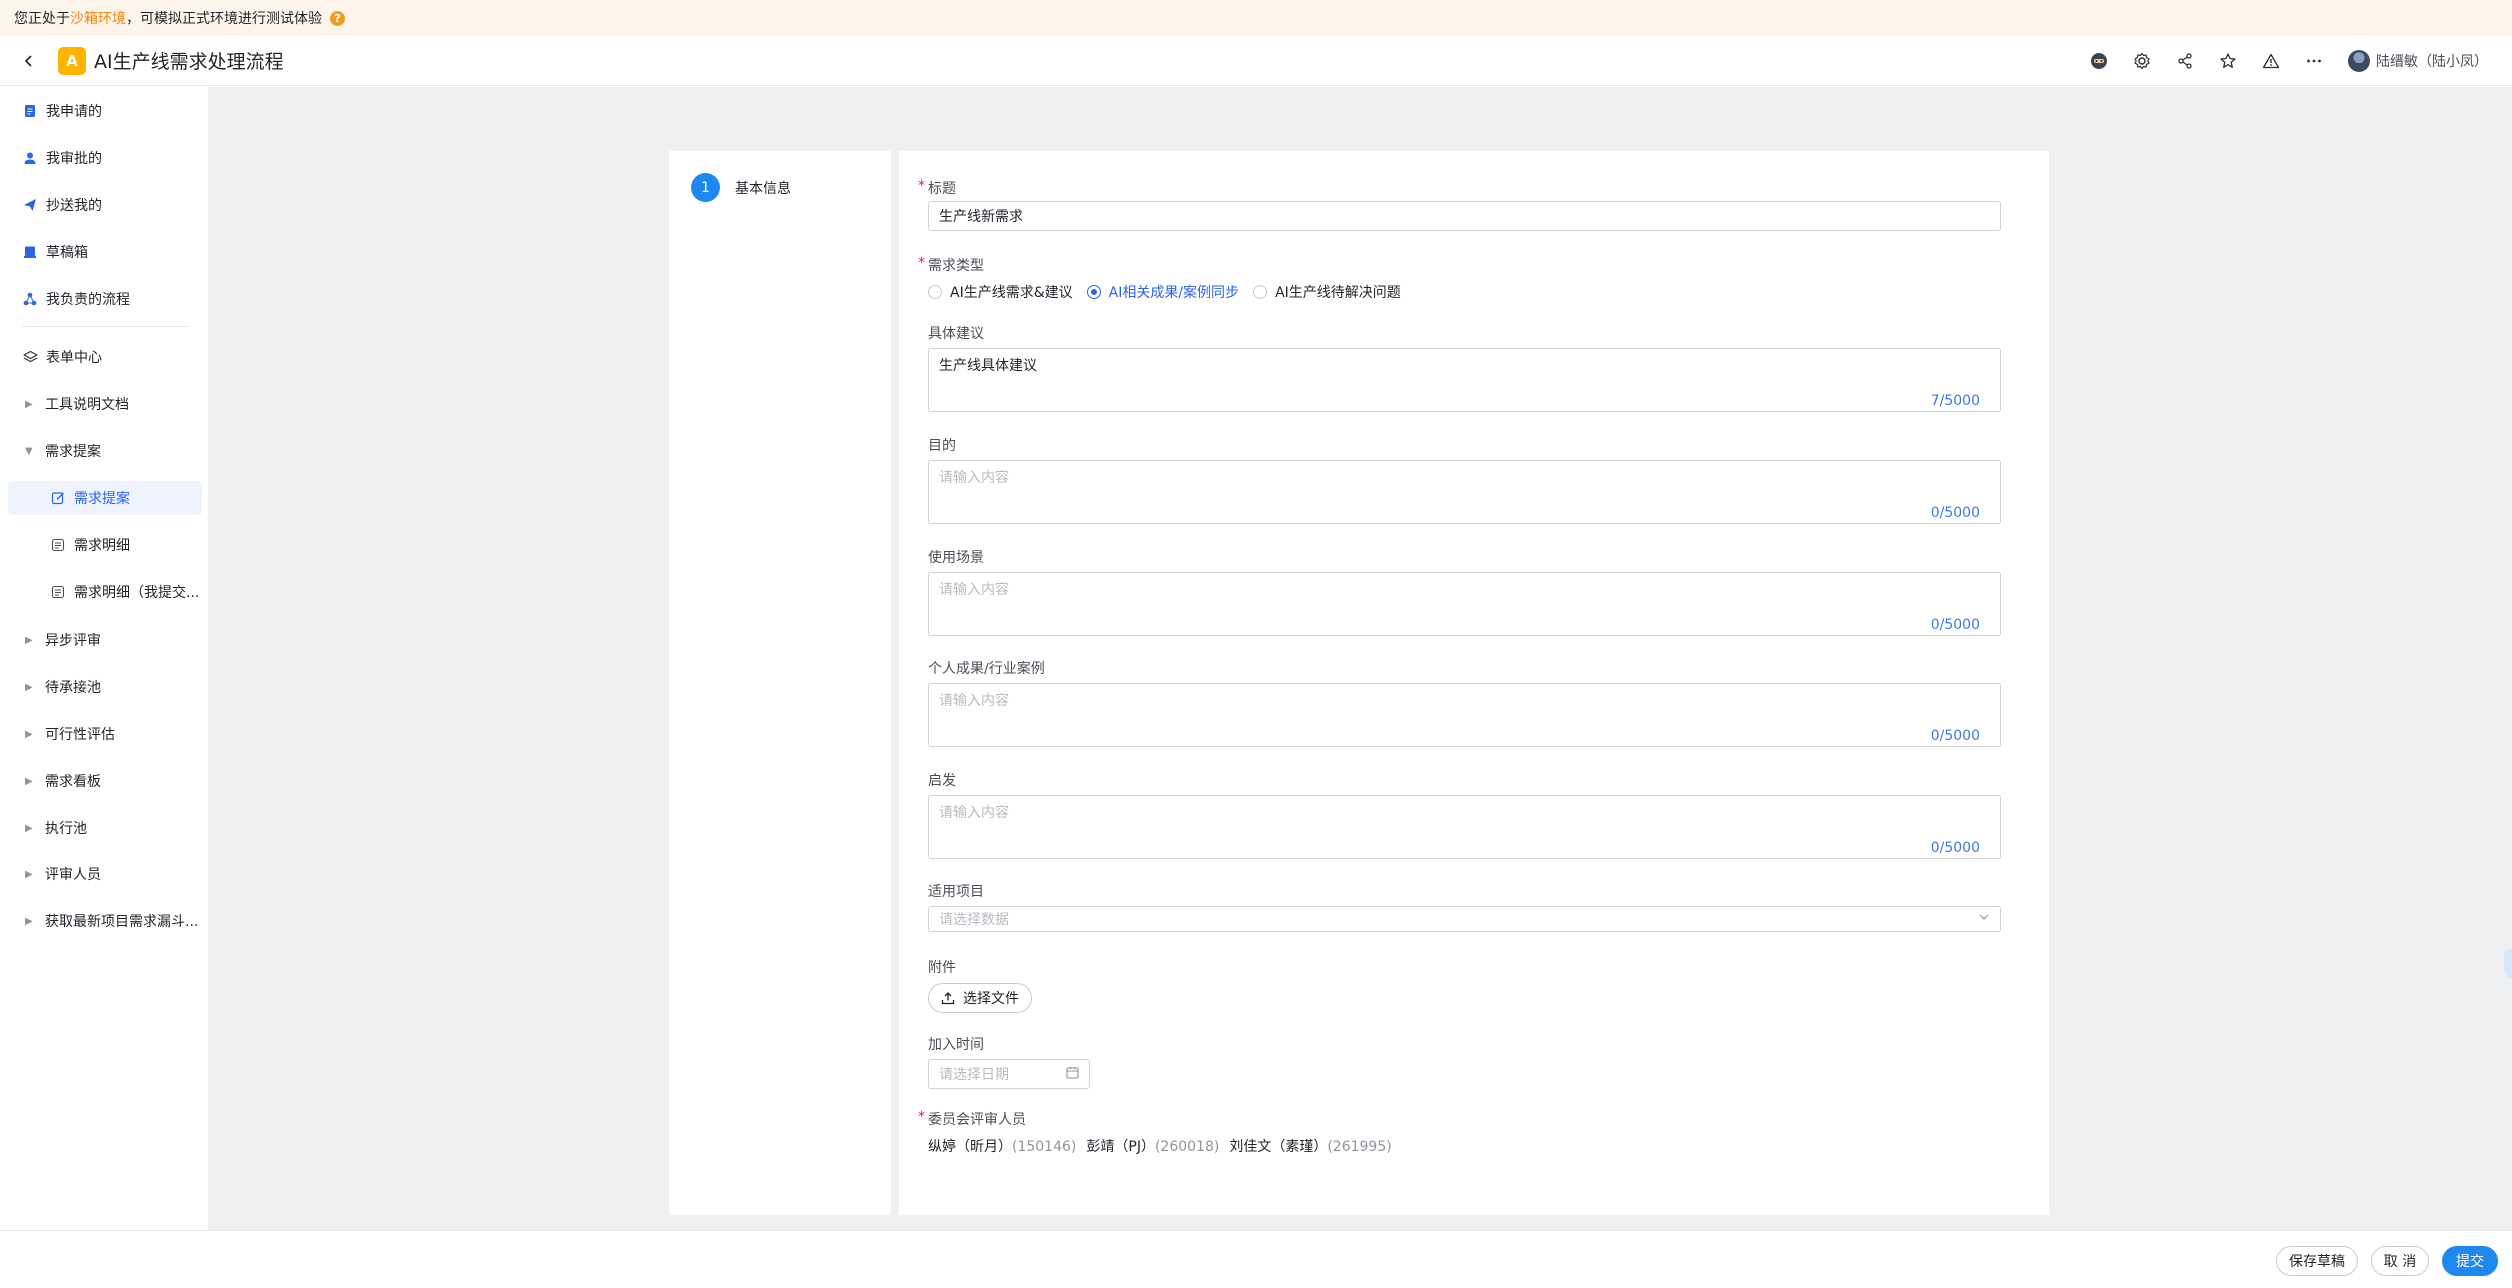  I want to click on sidebar-item-req-proposal-group: ▼ 需求提案, so click(104, 451).